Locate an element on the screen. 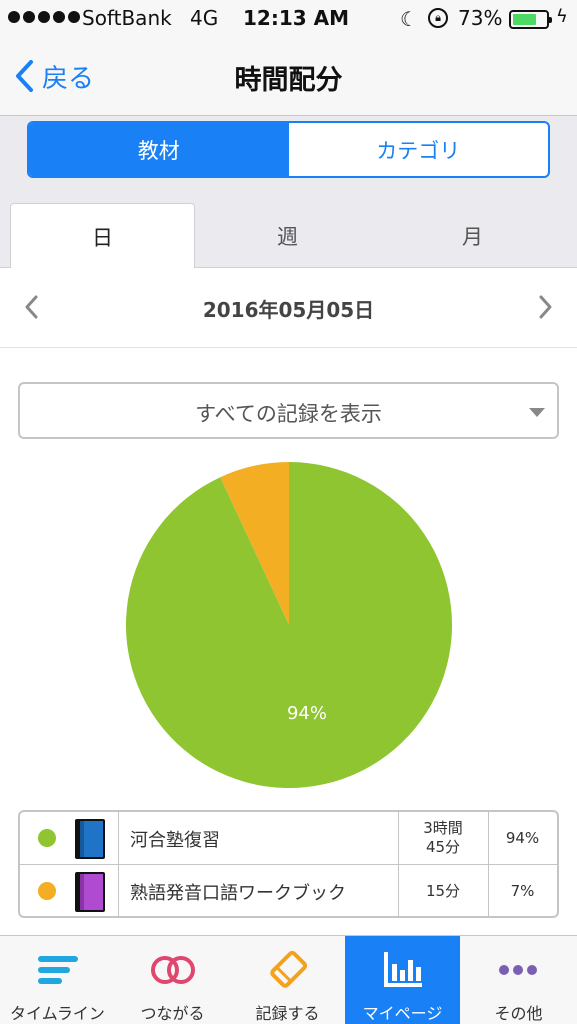  material-name: 河合塾復習 is located at coordinates (175, 840).